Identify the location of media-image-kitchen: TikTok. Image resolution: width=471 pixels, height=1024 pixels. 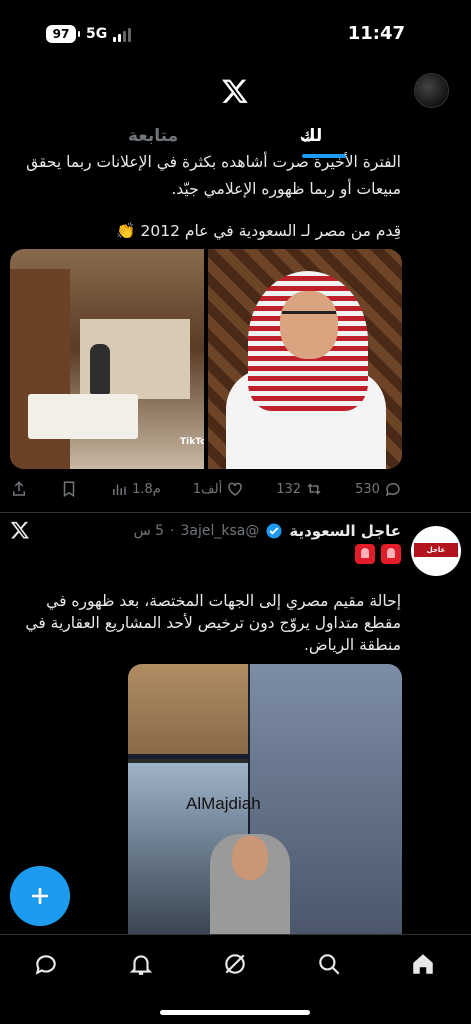
(107, 359).